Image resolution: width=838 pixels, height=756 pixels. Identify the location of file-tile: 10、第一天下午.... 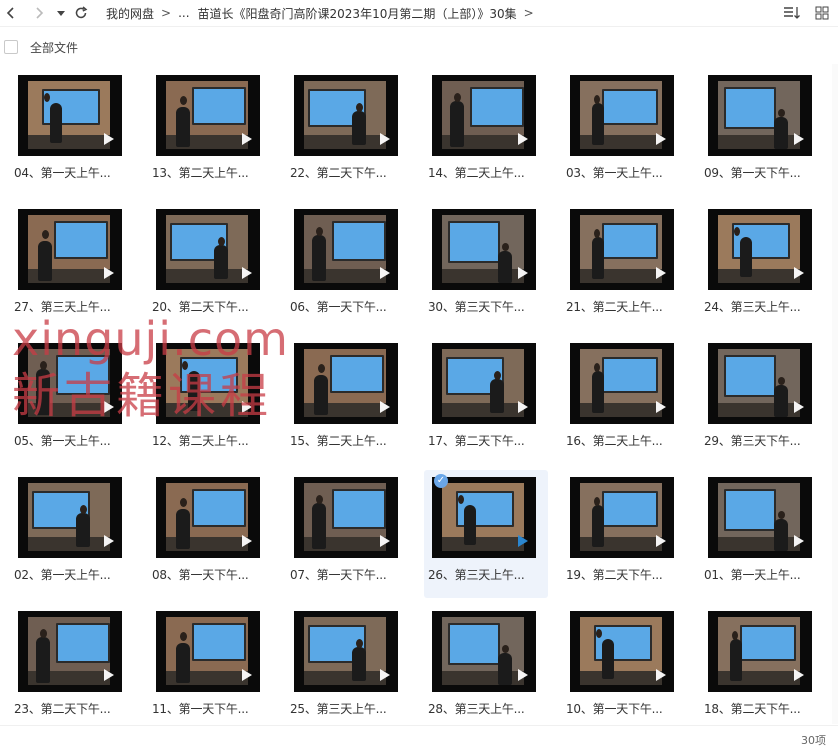
(624, 668).